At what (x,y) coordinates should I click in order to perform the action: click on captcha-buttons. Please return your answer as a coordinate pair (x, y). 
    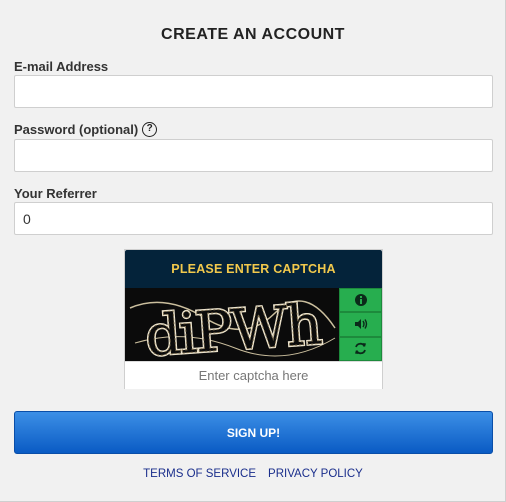
    Looking at the image, I should click on (360, 324).